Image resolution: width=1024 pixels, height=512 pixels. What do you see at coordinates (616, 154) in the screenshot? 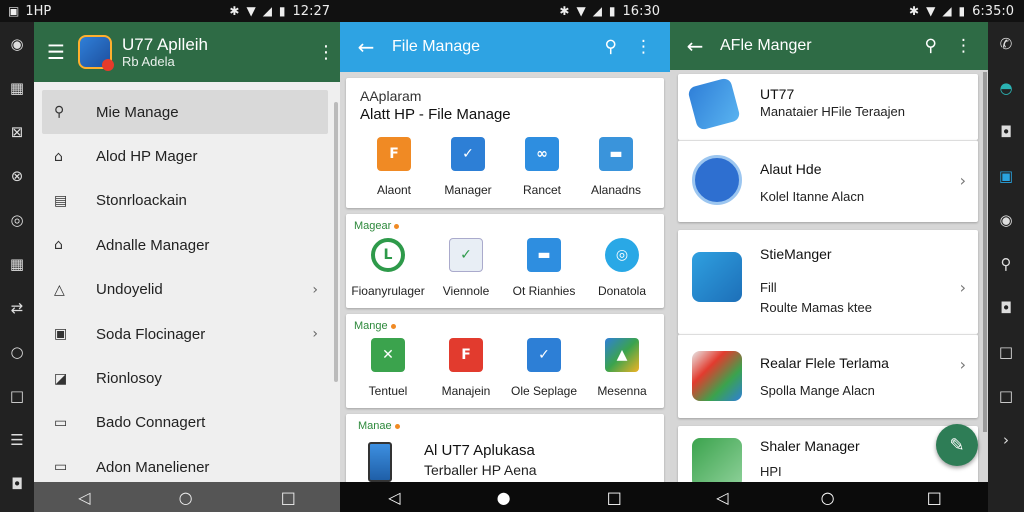
I see `folder-icon: ▬` at bounding box center [616, 154].